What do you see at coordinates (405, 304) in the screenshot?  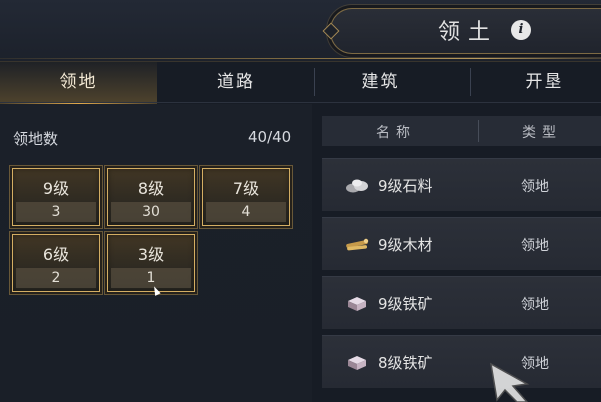 I see `resource-name: 9级铁矿` at bounding box center [405, 304].